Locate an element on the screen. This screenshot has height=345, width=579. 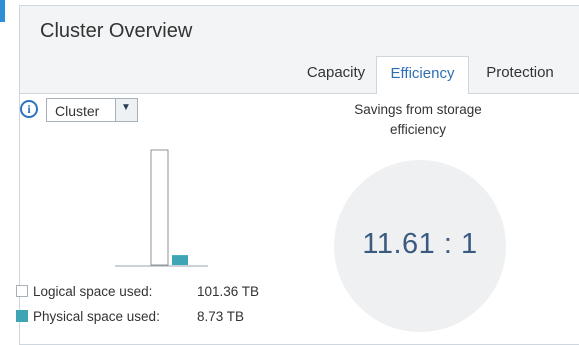
efficiency-ratio-circle: 11.61 : 1 is located at coordinates (420, 246).